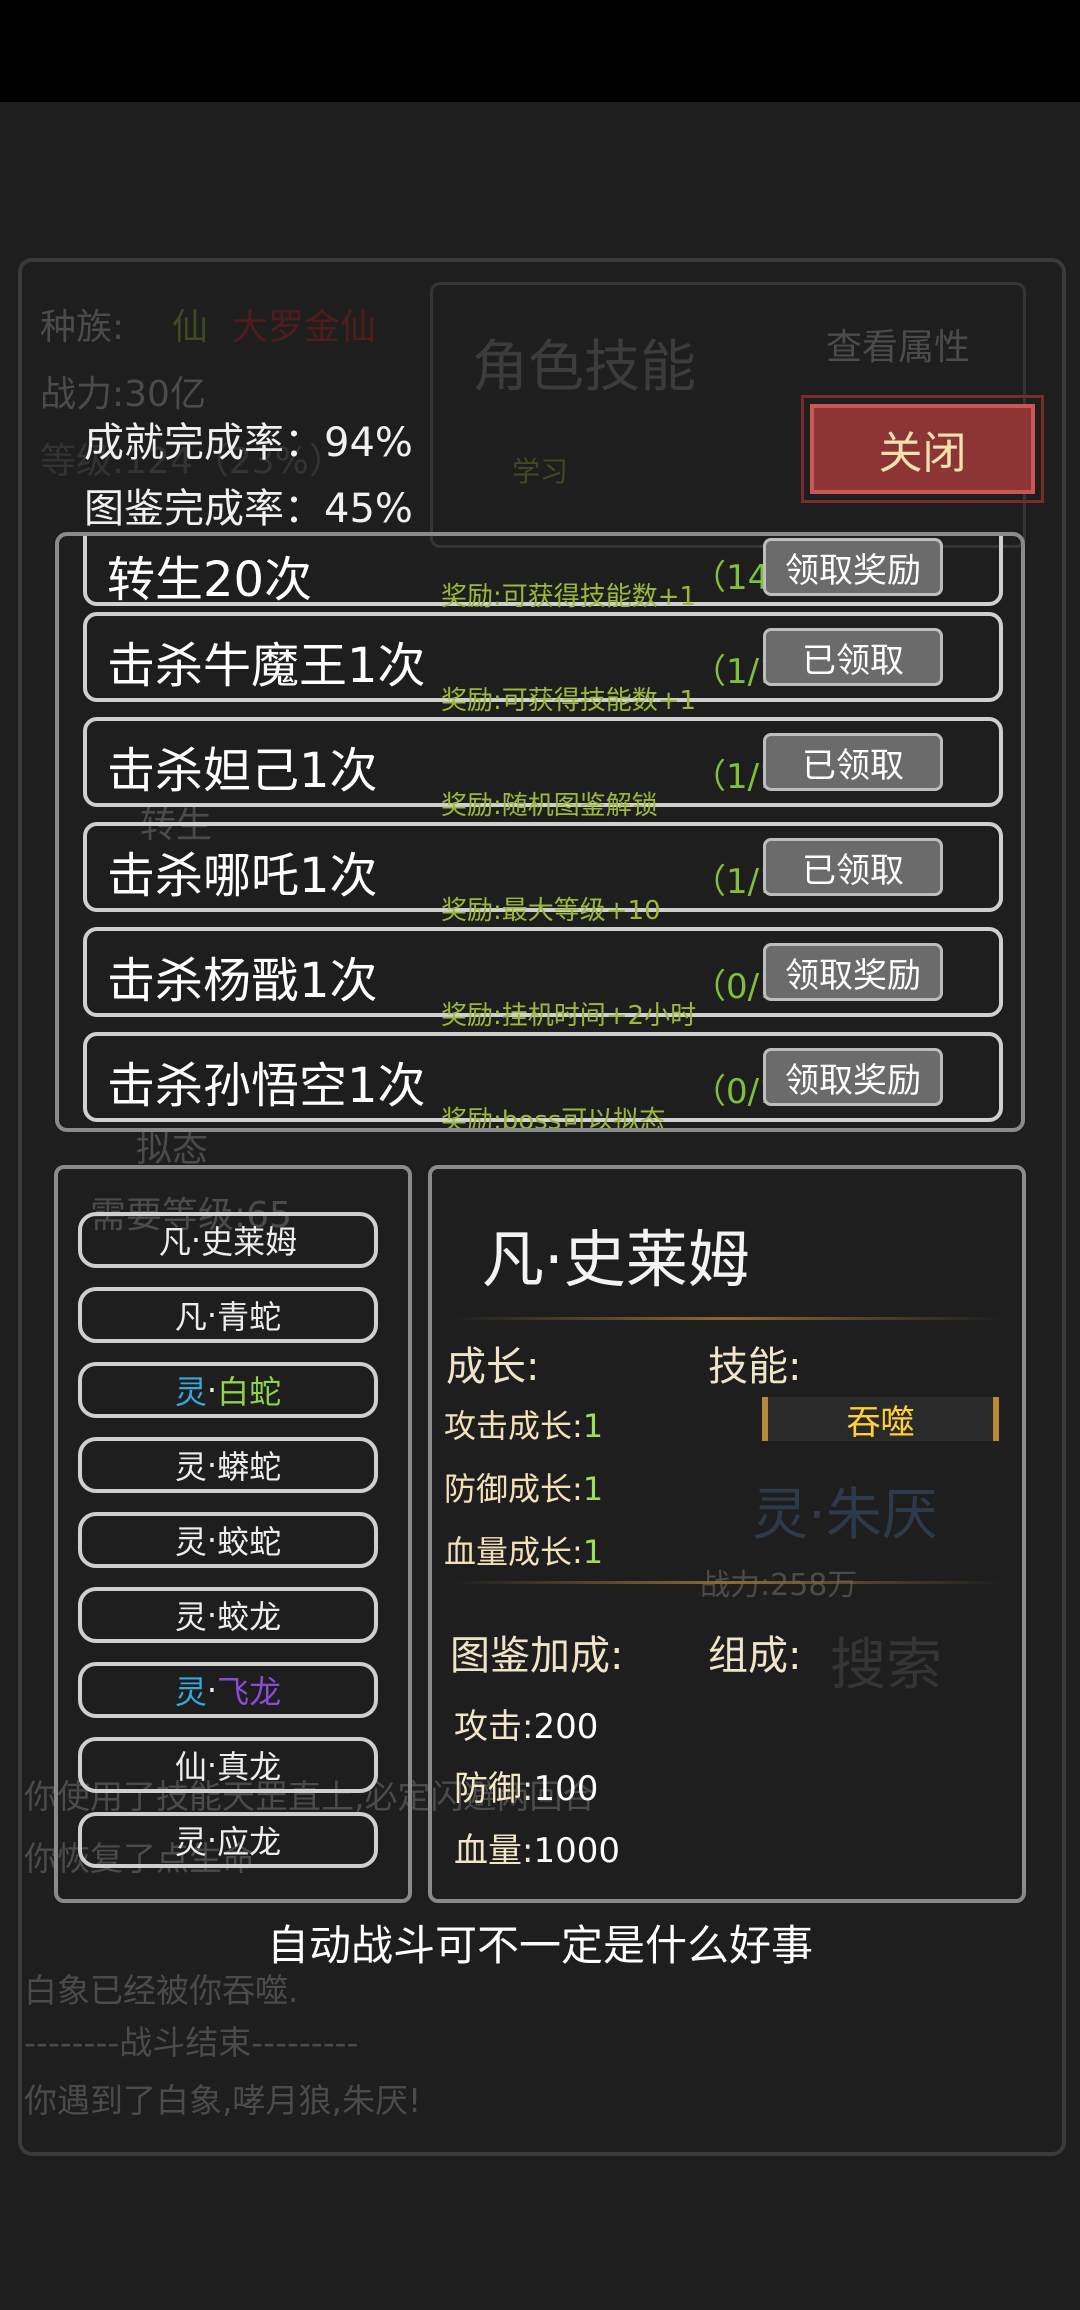  I want to click on compose-label: 组成:, so click(755, 1656).